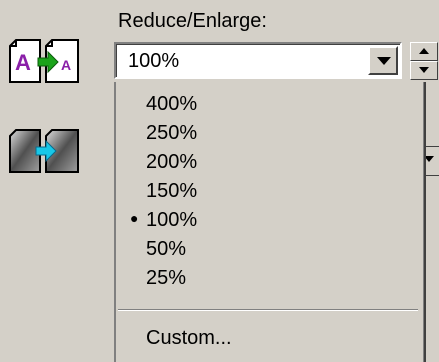 This screenshot has height=362, width=439. I want to click on menu-item-100: 100%, so click(171, 220).